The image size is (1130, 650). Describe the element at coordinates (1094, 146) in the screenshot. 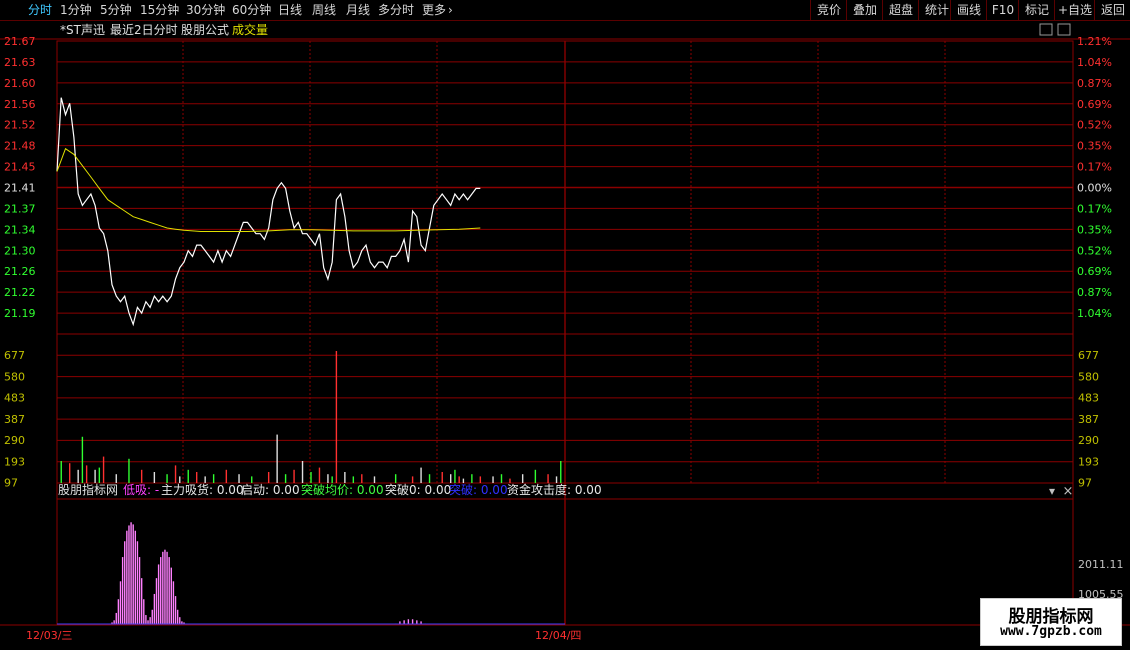

I see `pct-tick-5: 0.35%` at that location.